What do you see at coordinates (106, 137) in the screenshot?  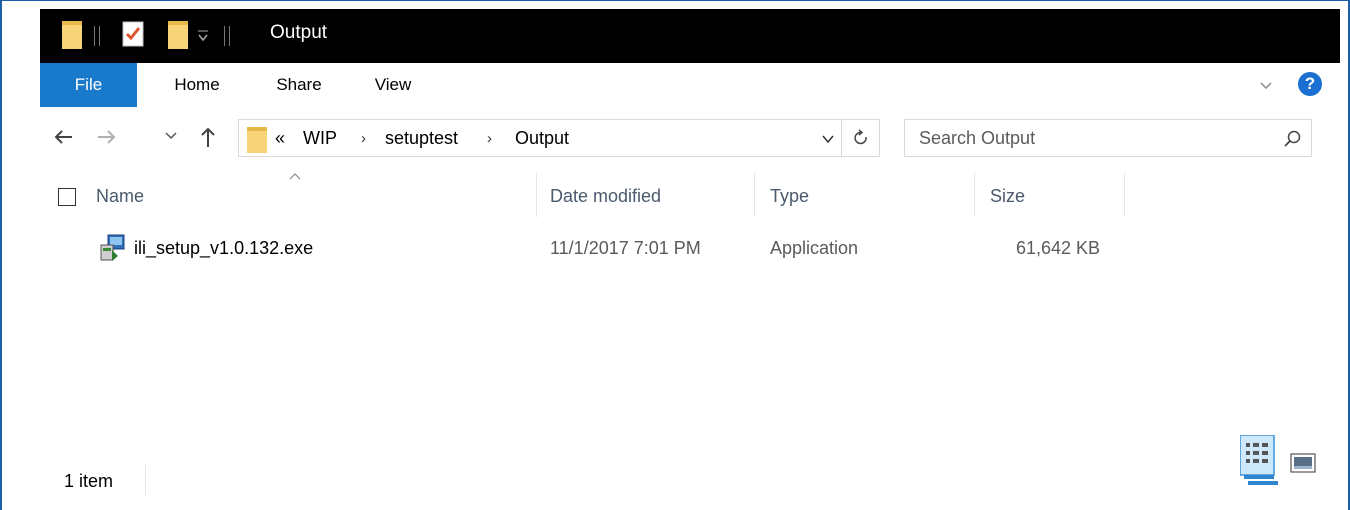 I see `forward-arrow-icon` at bounding box center [106, 137].